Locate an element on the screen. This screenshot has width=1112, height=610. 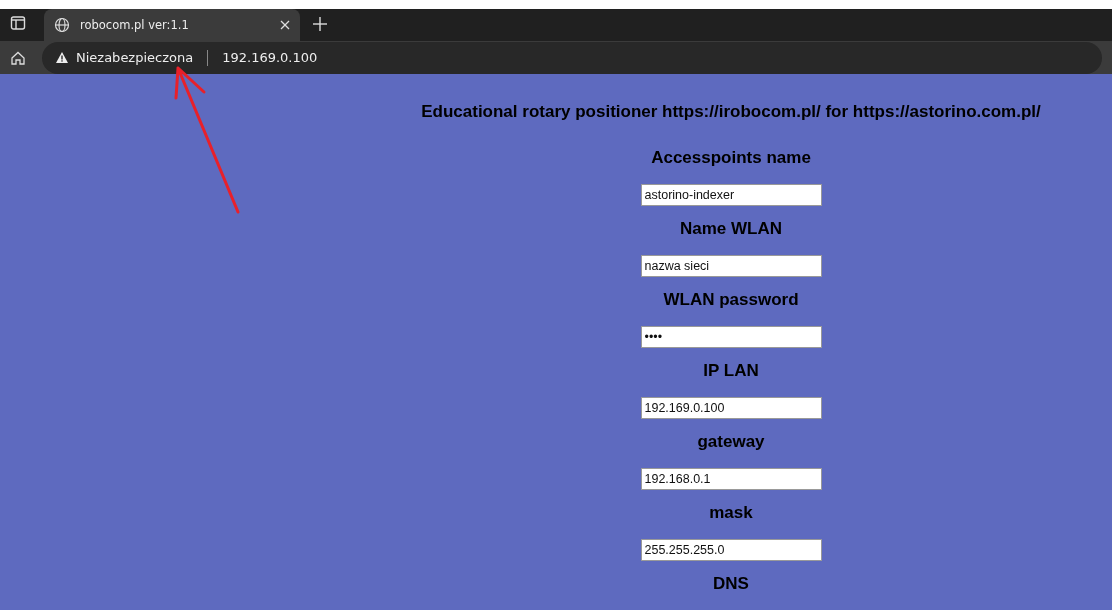
page-heading: Educational rotary positioner https://irobocom.pl/ for https://astorino.com.pl/ is located at coordinates (731, 112).